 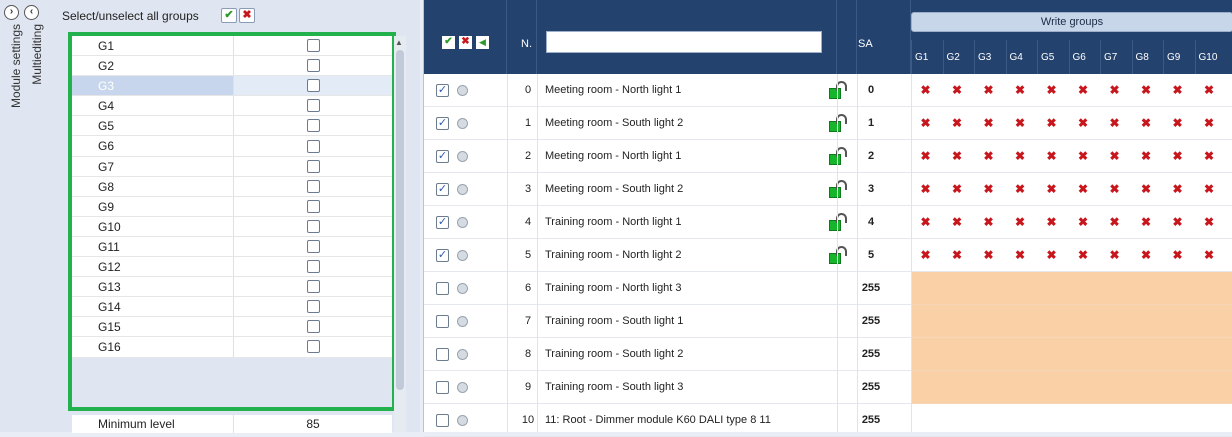 What do you see at coordinates (1173, 57) in the screenshot?
I see `group-col-header: G9` at bounding box center [1173, 57].